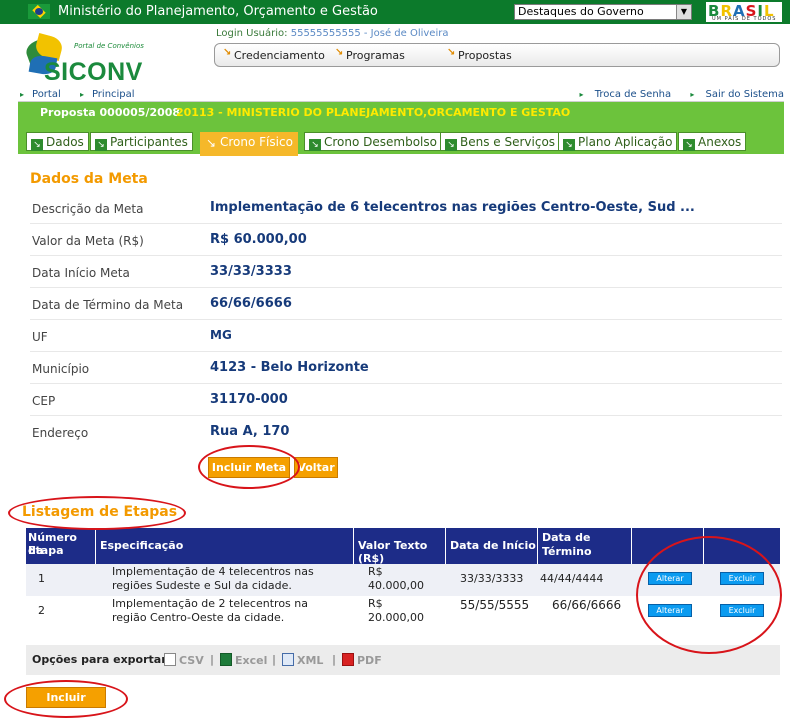  I want to click on export-xml-link: XML, so click(302, 660).